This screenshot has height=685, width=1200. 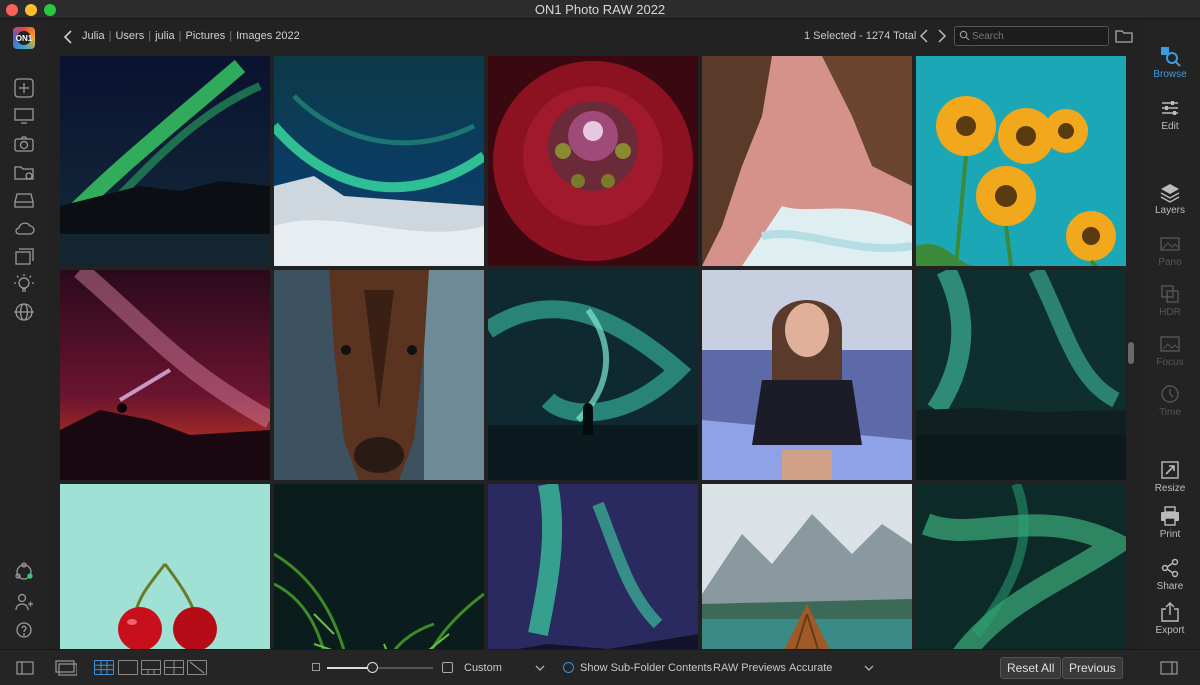 I want to click on camera-icon, so click(x=24, y=144).